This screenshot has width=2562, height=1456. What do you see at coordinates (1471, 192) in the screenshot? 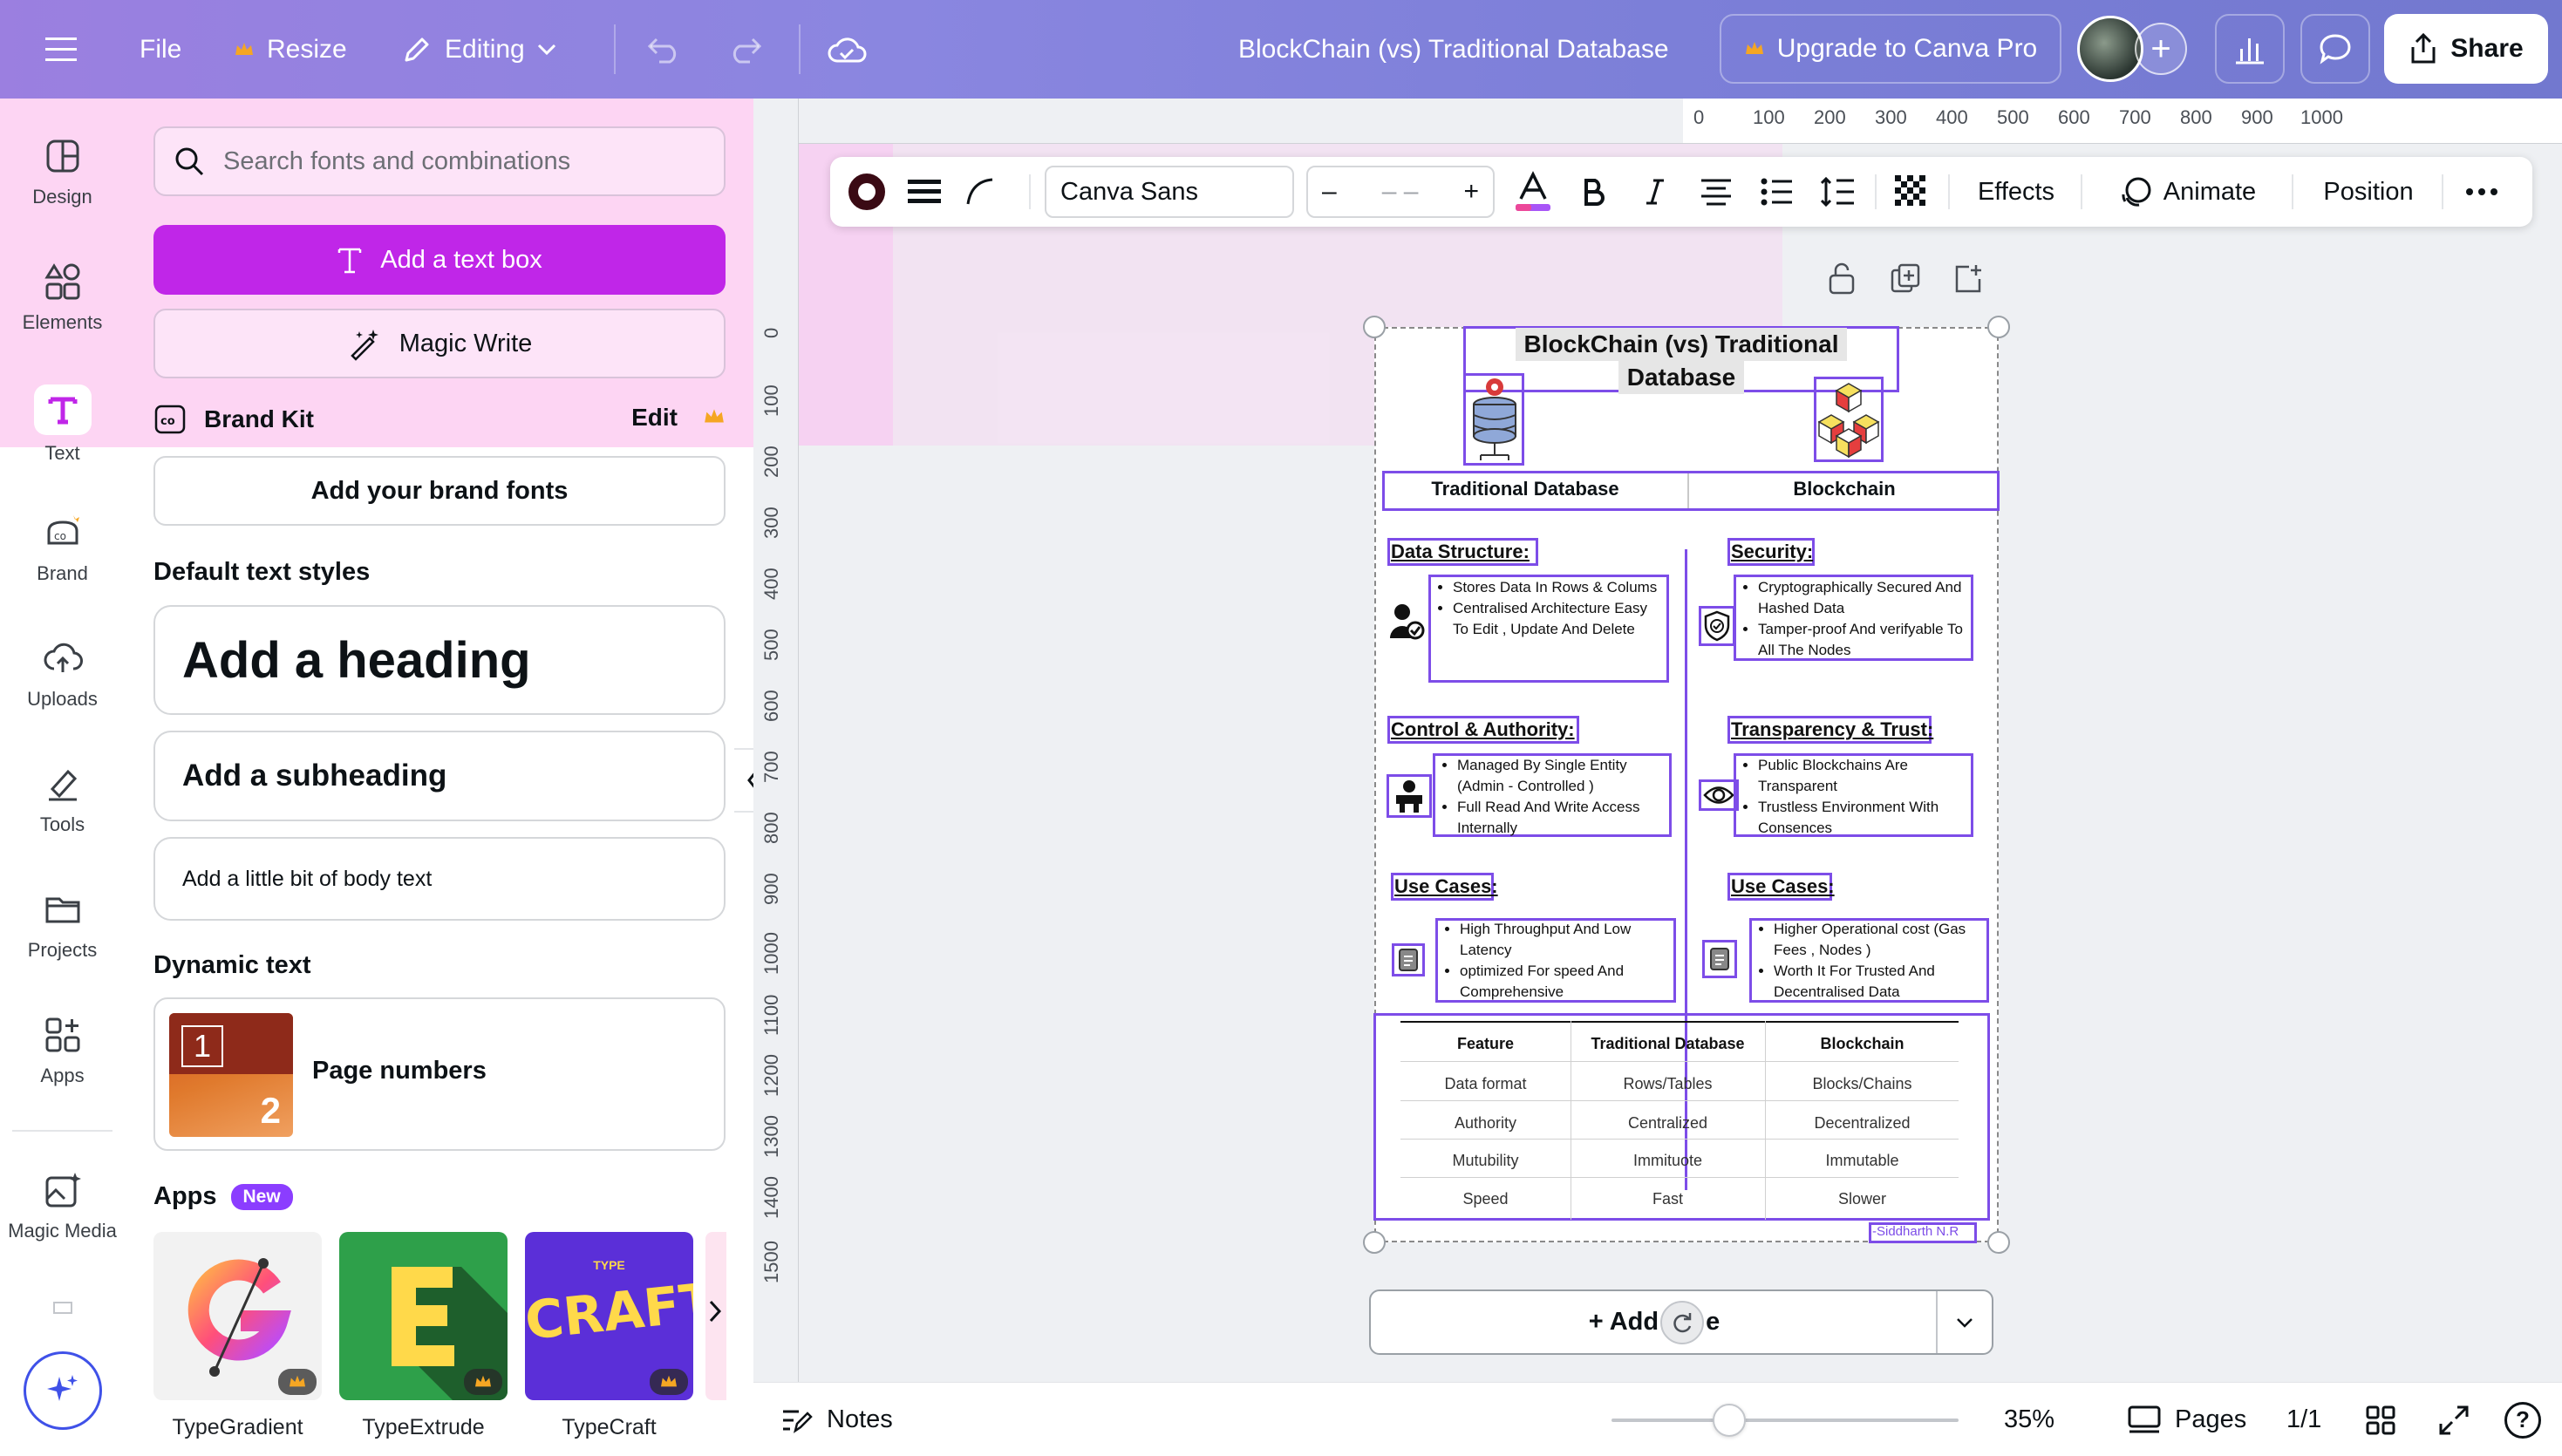
I see `font-size-increase: +` at bounding box center [1471, 192].